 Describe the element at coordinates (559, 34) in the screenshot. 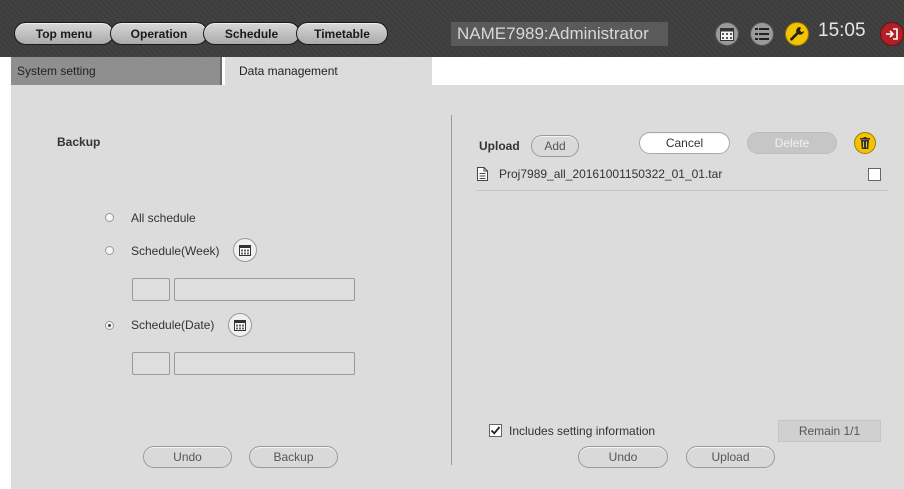

I see `user-name-display: NAME7989:Administrator` at that location.